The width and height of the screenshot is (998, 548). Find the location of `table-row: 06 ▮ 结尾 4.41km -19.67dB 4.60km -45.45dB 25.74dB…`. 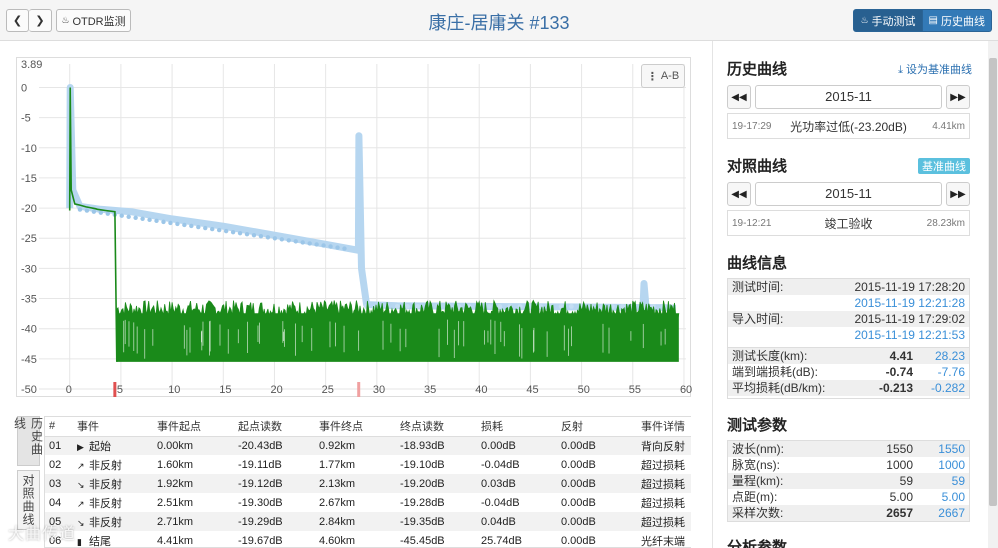

table-row: 06 ▮ 结尾 4.41km -19.67dB 4.60km -45.45dB 25.74dB… is located at coordinates (368, 539).